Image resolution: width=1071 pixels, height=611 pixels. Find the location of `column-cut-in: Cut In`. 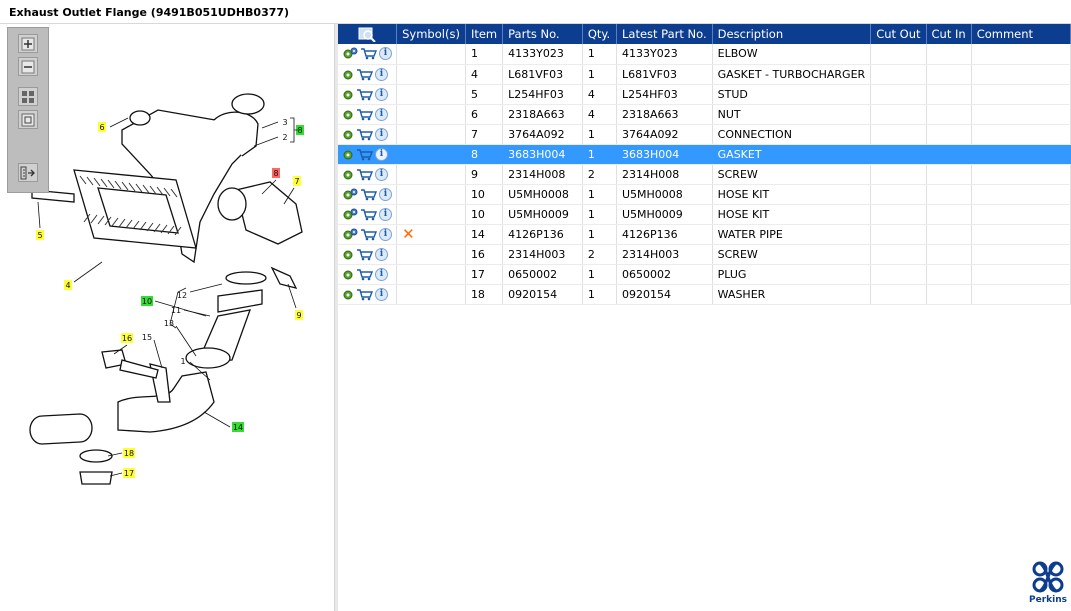

column-cut-in: Cut In is located at coordinates (949, 34).